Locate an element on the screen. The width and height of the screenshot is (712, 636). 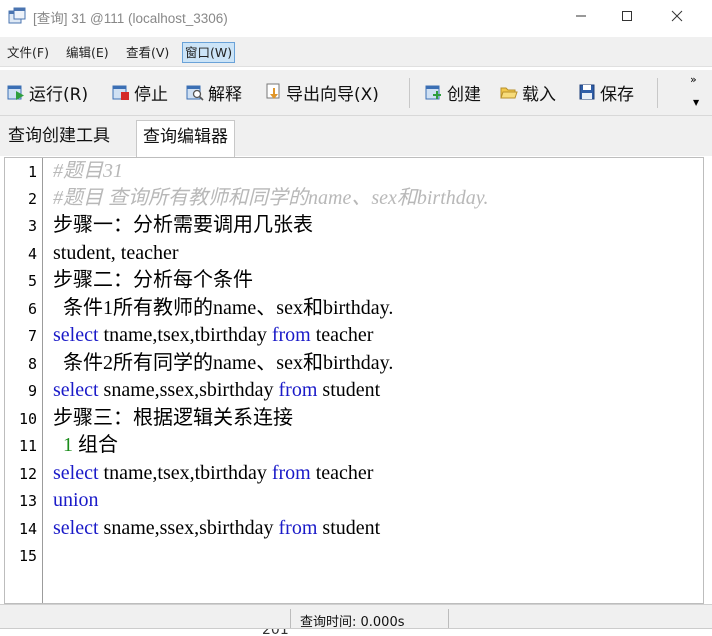
background-text: 201 is located at coordinates (275, 632).